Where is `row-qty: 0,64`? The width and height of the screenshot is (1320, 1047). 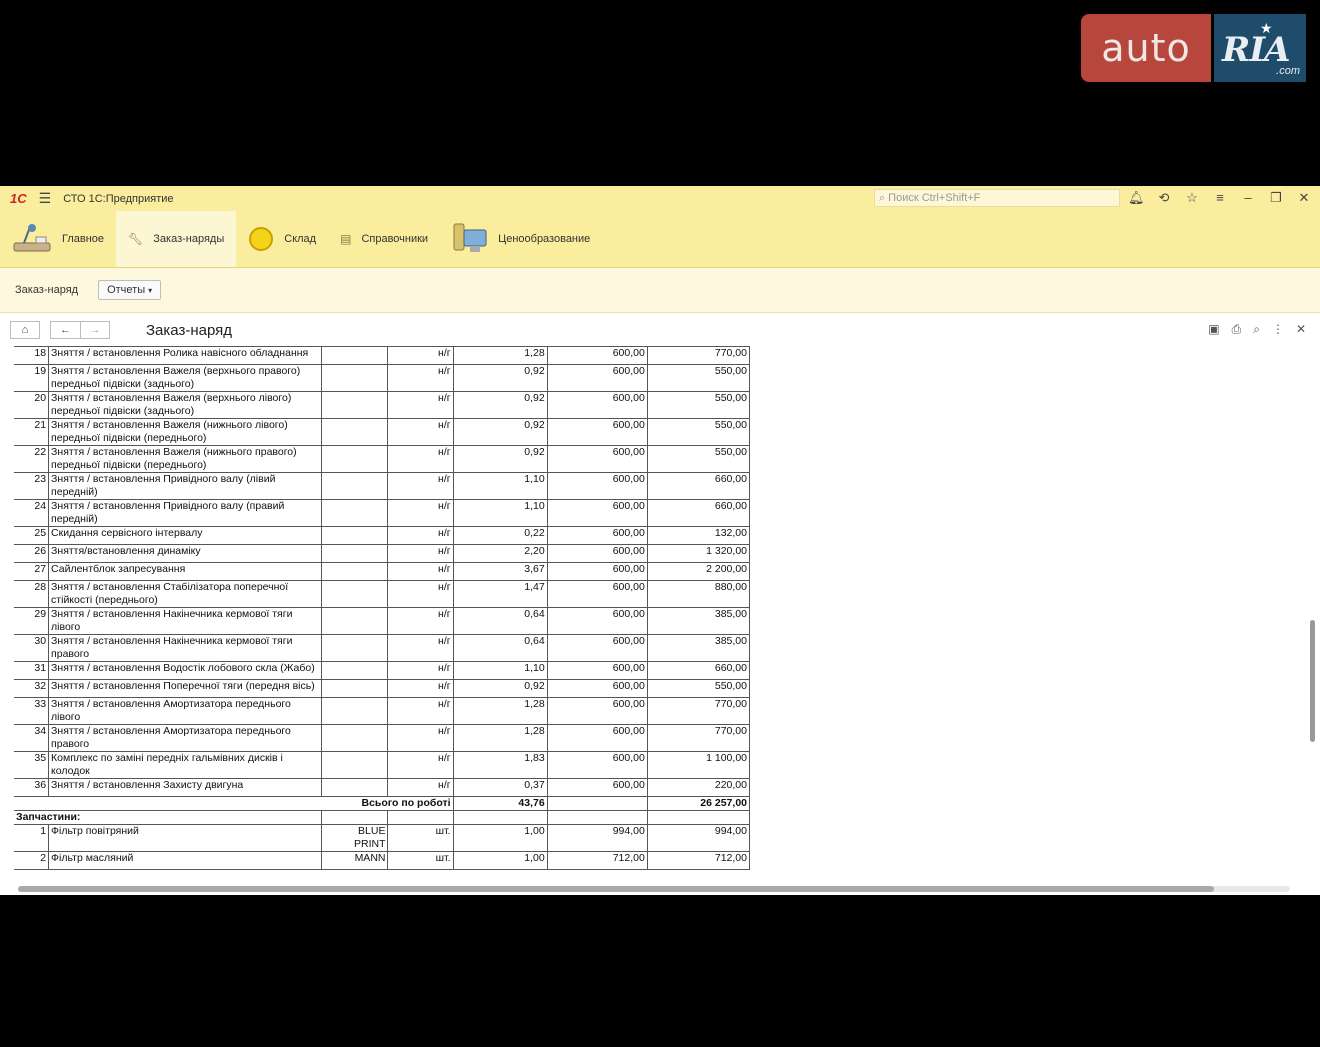
row-qty: 0,64 is located at coordinates (500, 621).